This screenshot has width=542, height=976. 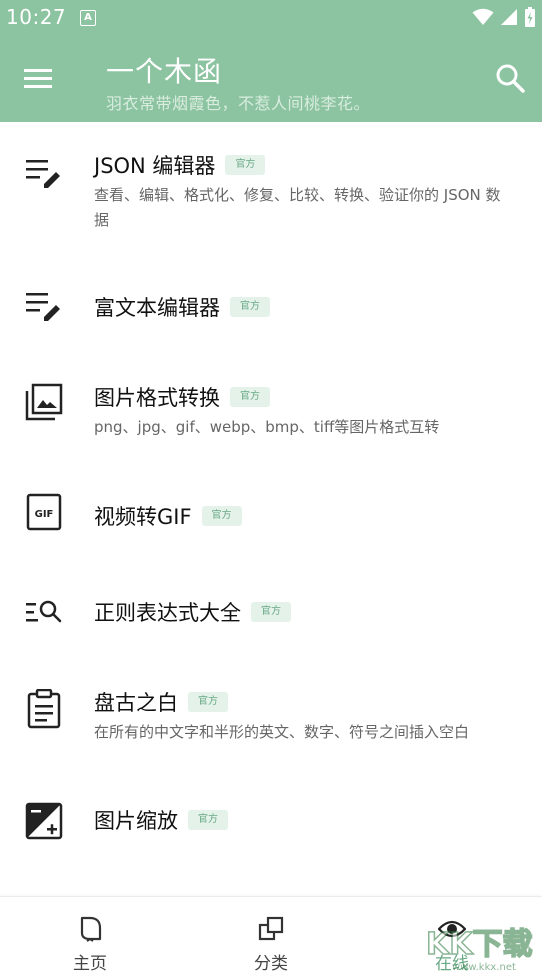 I want to click on category-icon, so click(x=271, y=928).